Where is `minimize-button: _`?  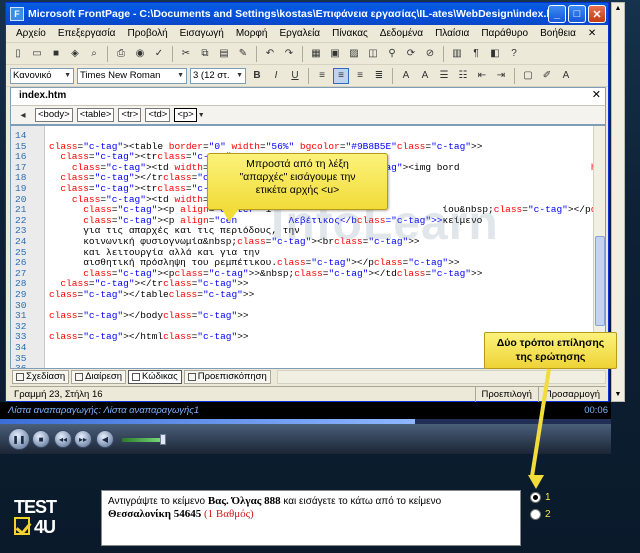
minimize-button: _ is located at coordinates (557, 14).